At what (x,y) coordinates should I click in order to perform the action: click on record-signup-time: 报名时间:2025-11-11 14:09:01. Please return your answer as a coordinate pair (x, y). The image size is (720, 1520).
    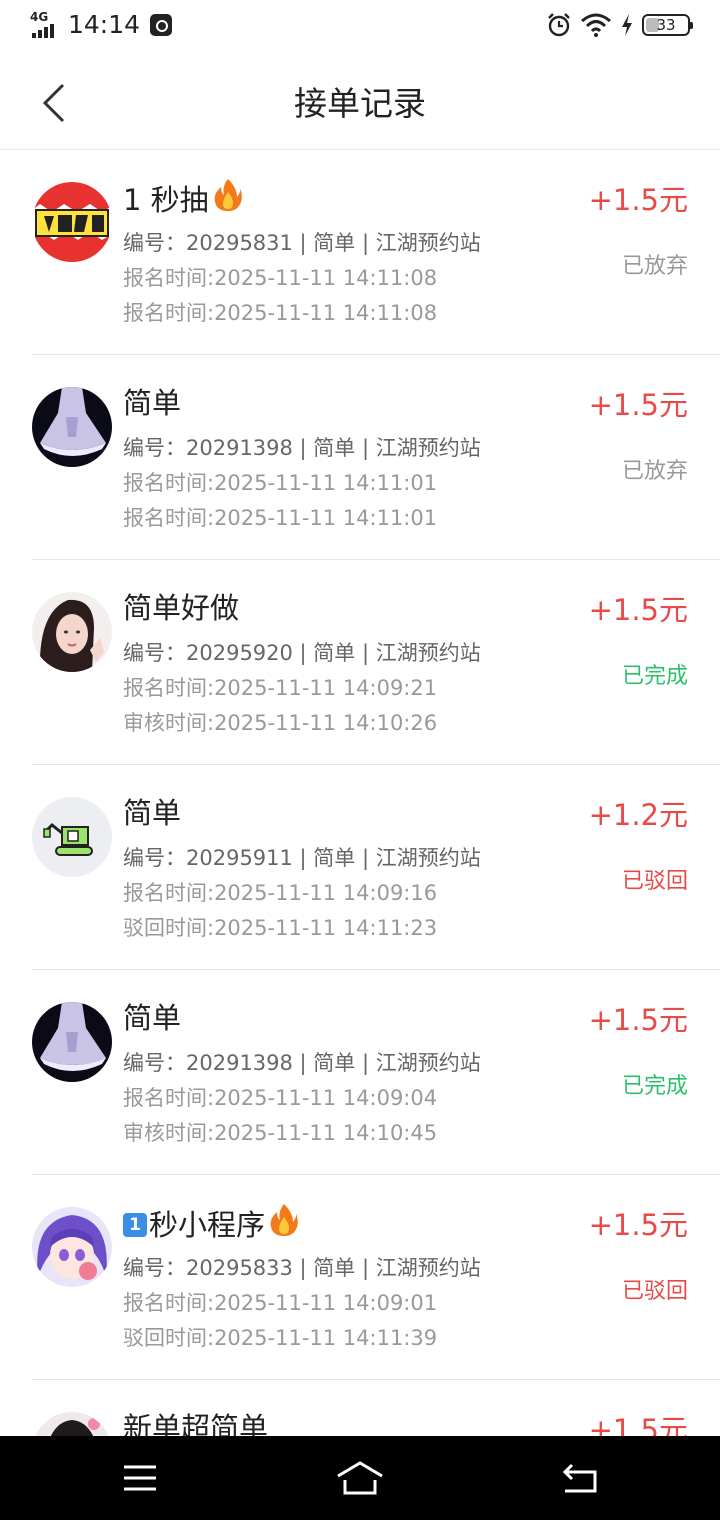
    Looking at the image, I should click on (280, 1303).